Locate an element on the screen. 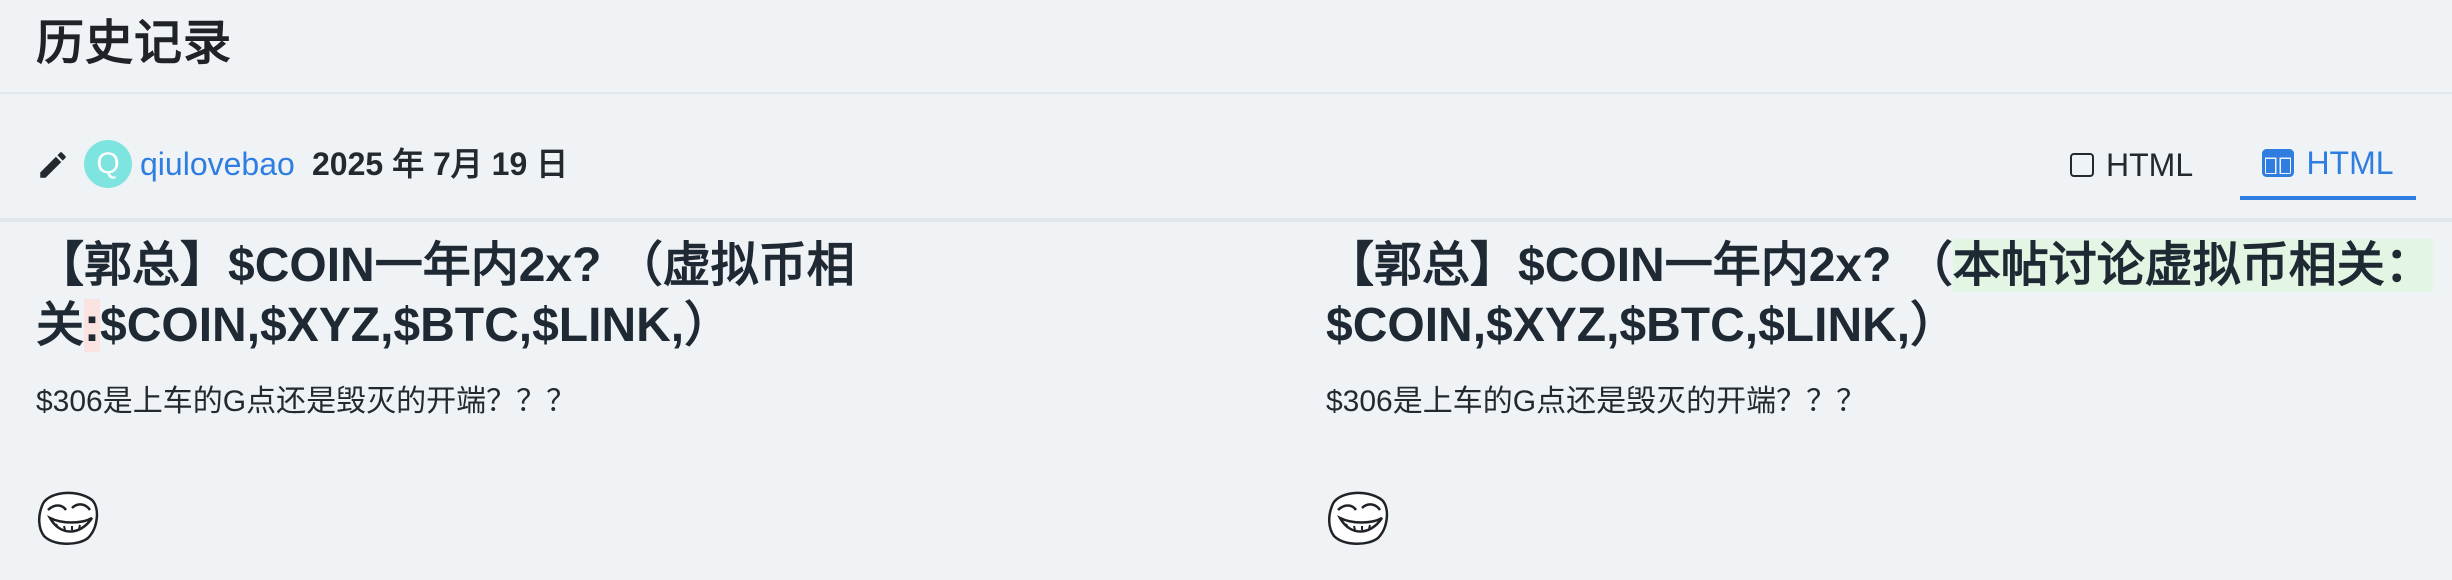 The image size is (2452, 580). removed-text: : is located at coordinates (92, 325).